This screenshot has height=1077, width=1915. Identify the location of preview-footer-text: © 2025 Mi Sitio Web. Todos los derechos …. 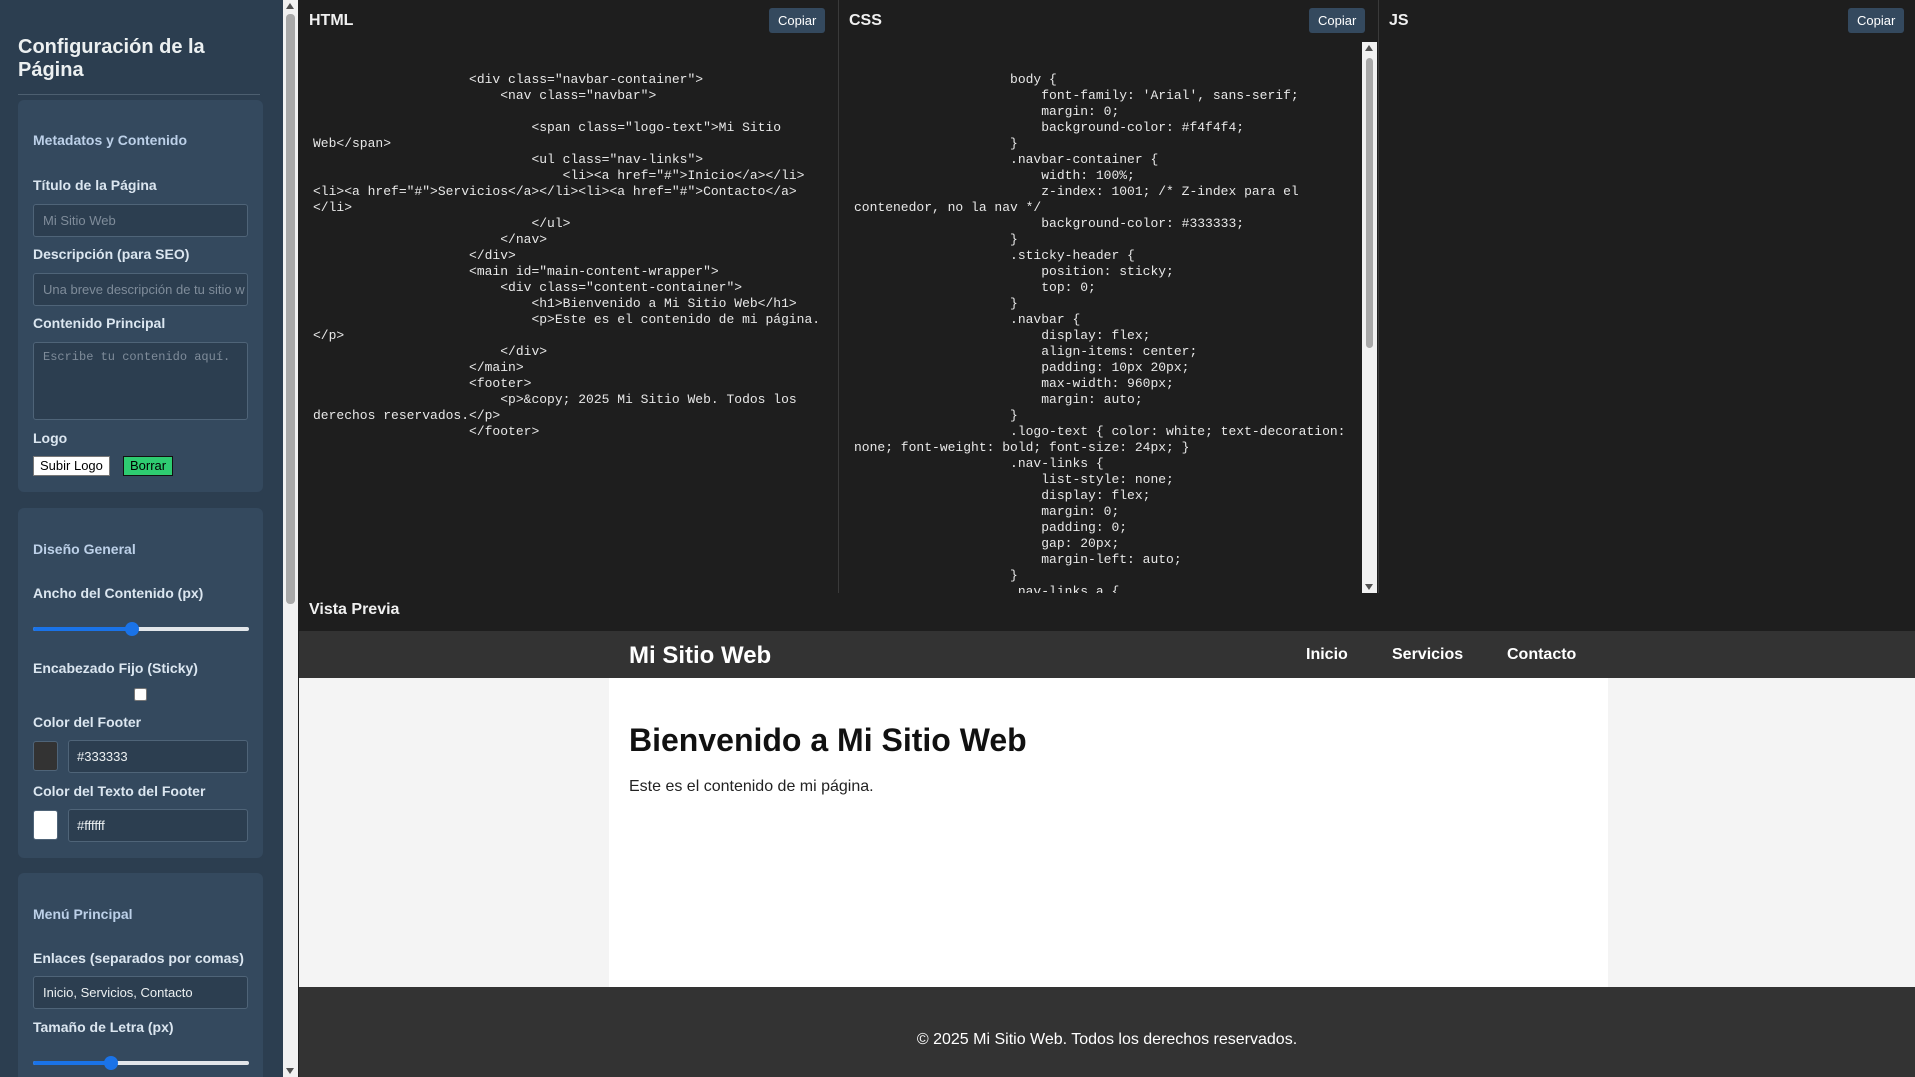
(1107, 1039).